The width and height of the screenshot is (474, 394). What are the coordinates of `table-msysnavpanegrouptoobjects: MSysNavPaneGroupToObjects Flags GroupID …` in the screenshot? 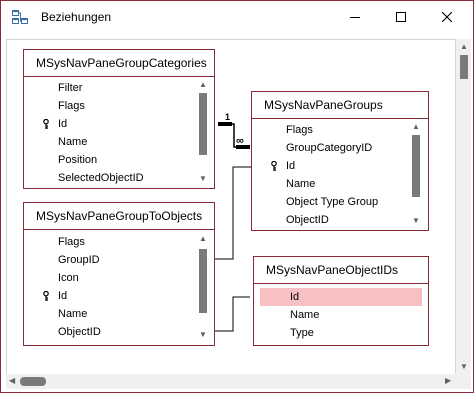 It's located at (119, 274).